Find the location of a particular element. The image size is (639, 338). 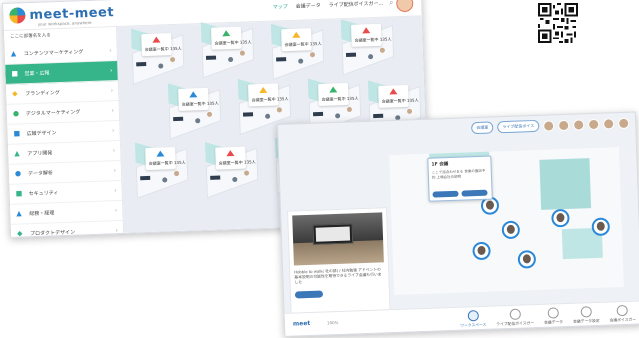

enter-button is located at coordinates (309, 294).